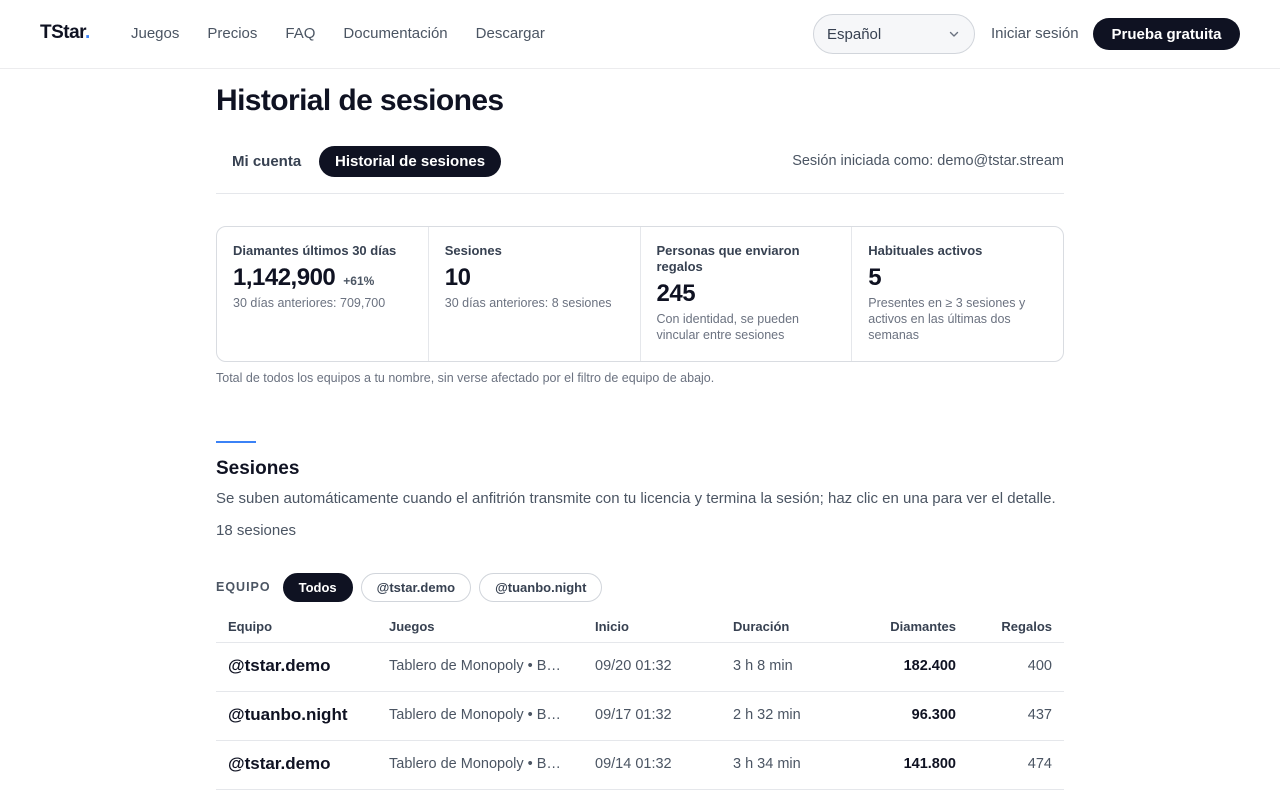  What do you see at coordinates (309, 303) in the screenshot?
I see `stat-subtext: 30 días anteriores: 709,700` at bounding box center [309, 303].